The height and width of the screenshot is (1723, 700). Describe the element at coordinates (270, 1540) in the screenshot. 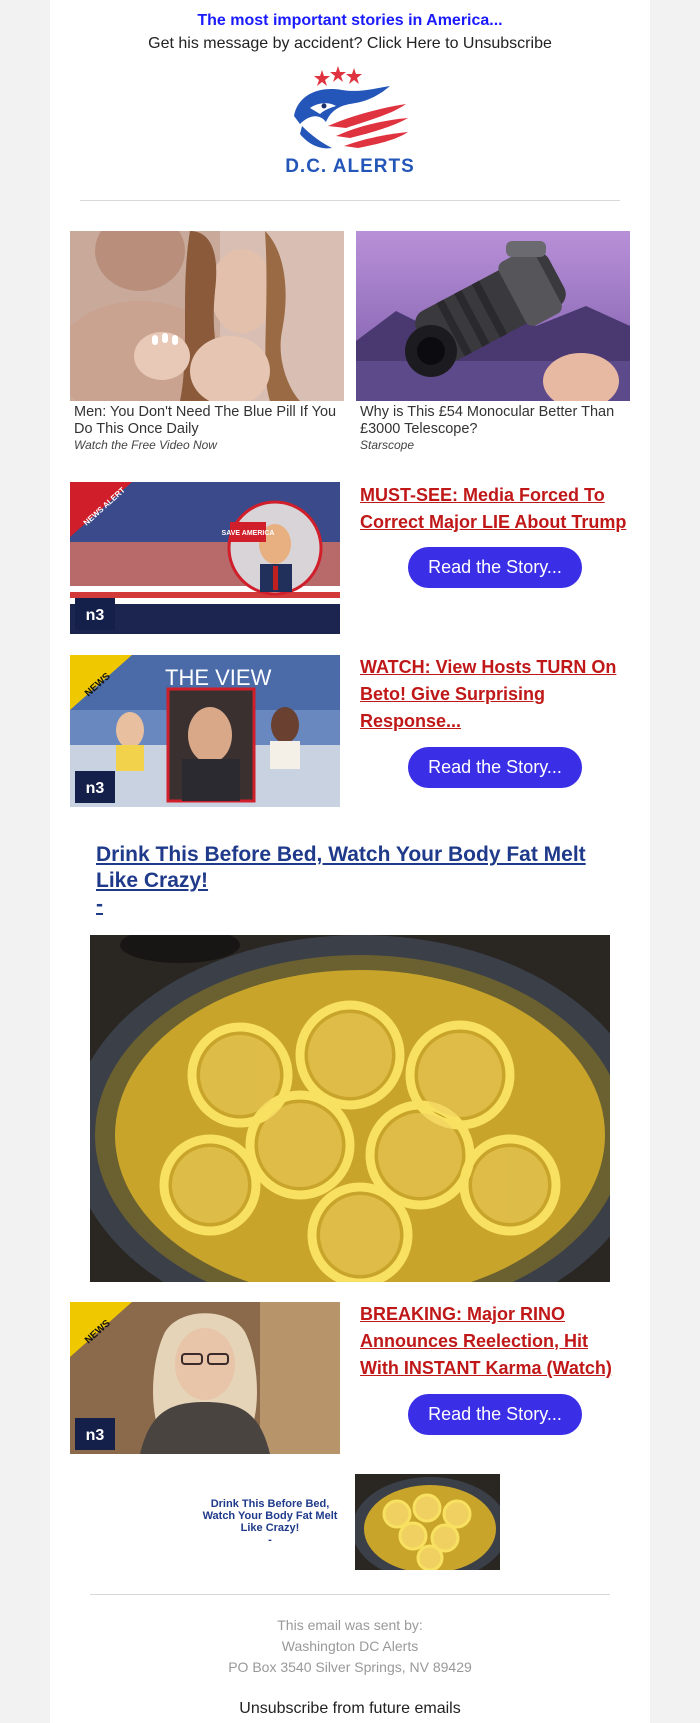

I see `small-ad-dash: -` at that location.